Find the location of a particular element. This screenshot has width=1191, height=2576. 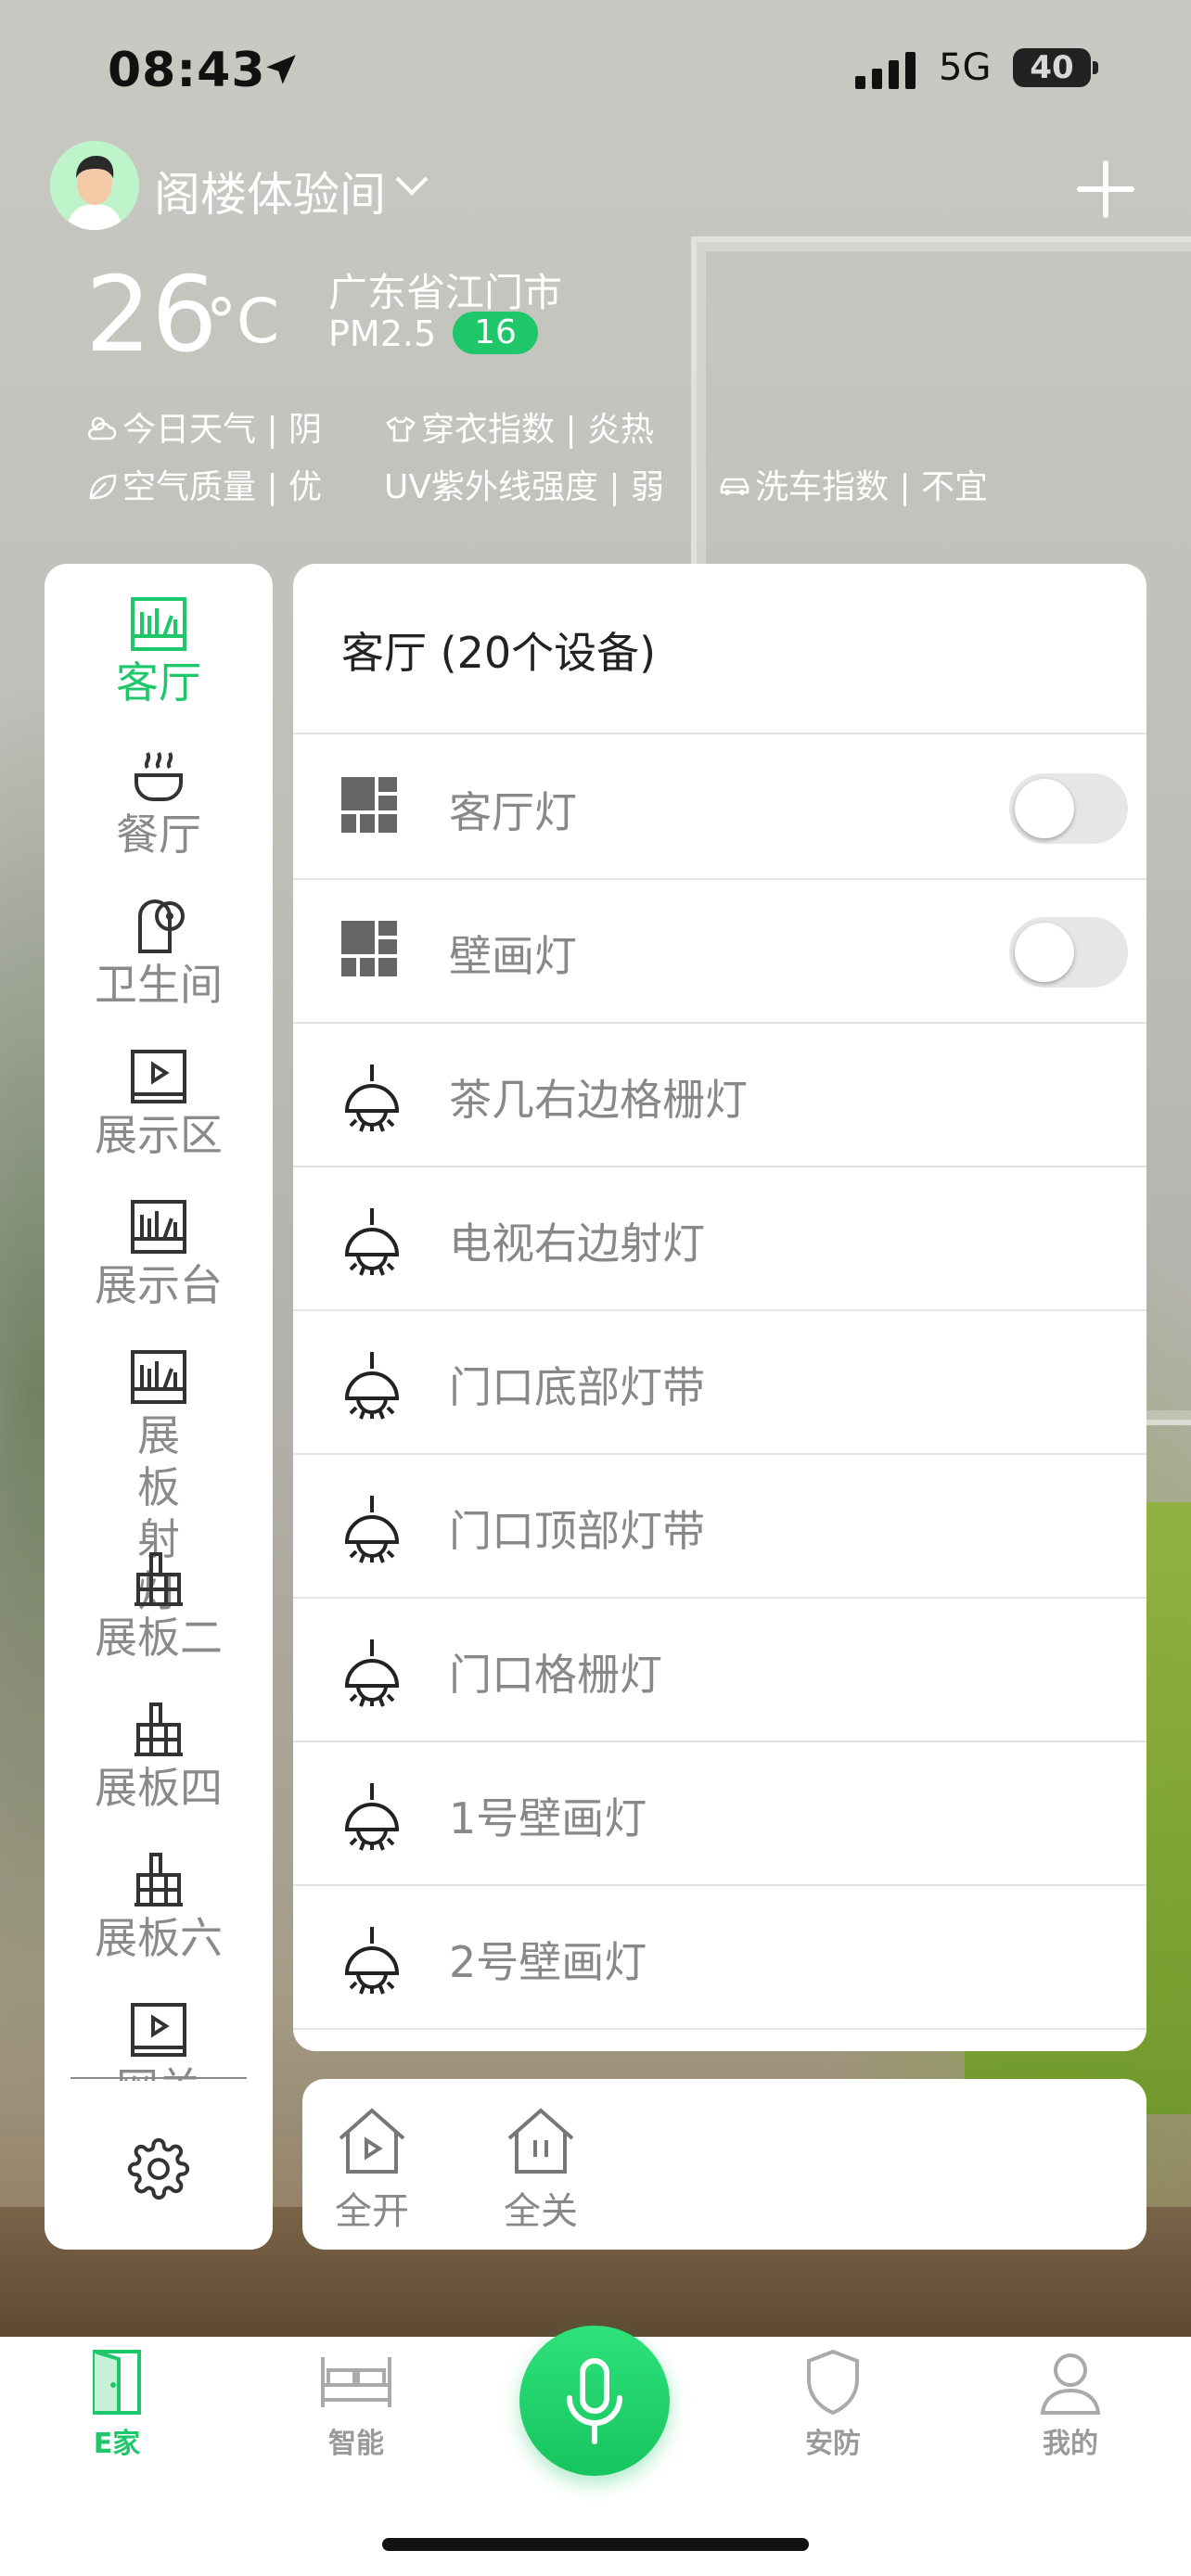

tab-home: E家 is located at coordinates (117, 2405).